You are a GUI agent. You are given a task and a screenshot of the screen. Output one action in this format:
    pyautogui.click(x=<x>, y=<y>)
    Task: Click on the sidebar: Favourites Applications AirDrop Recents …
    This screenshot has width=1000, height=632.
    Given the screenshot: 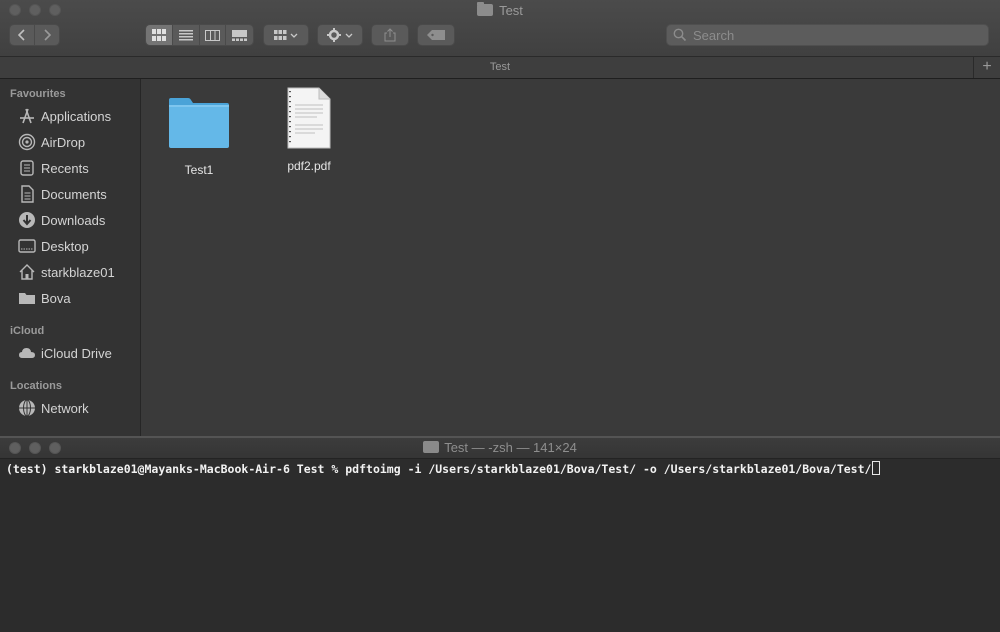 What is the action you would take?
    pyautogui.click(x=70, y=257)
    